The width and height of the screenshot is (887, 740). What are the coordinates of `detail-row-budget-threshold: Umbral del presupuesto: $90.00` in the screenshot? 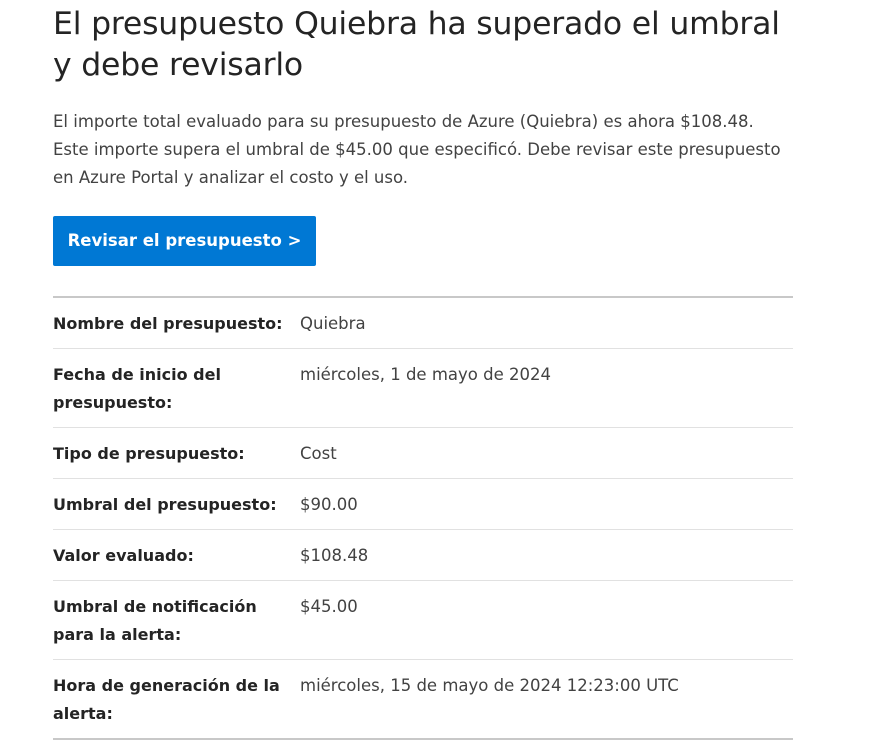 It's located at (423, 503).